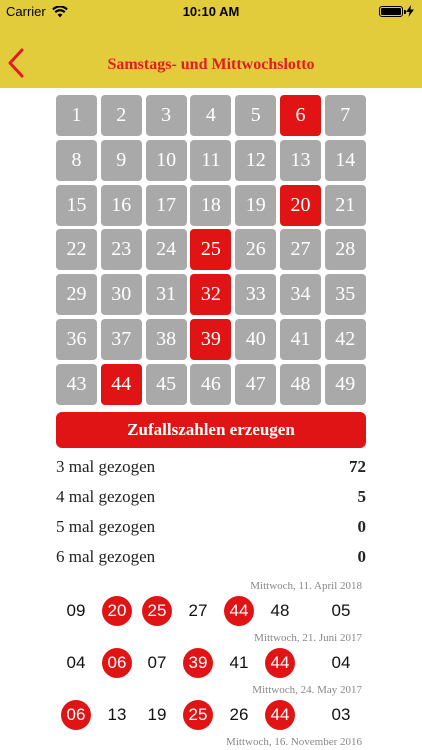  I want to click on number-cell-7: 7, so click(345, 115).